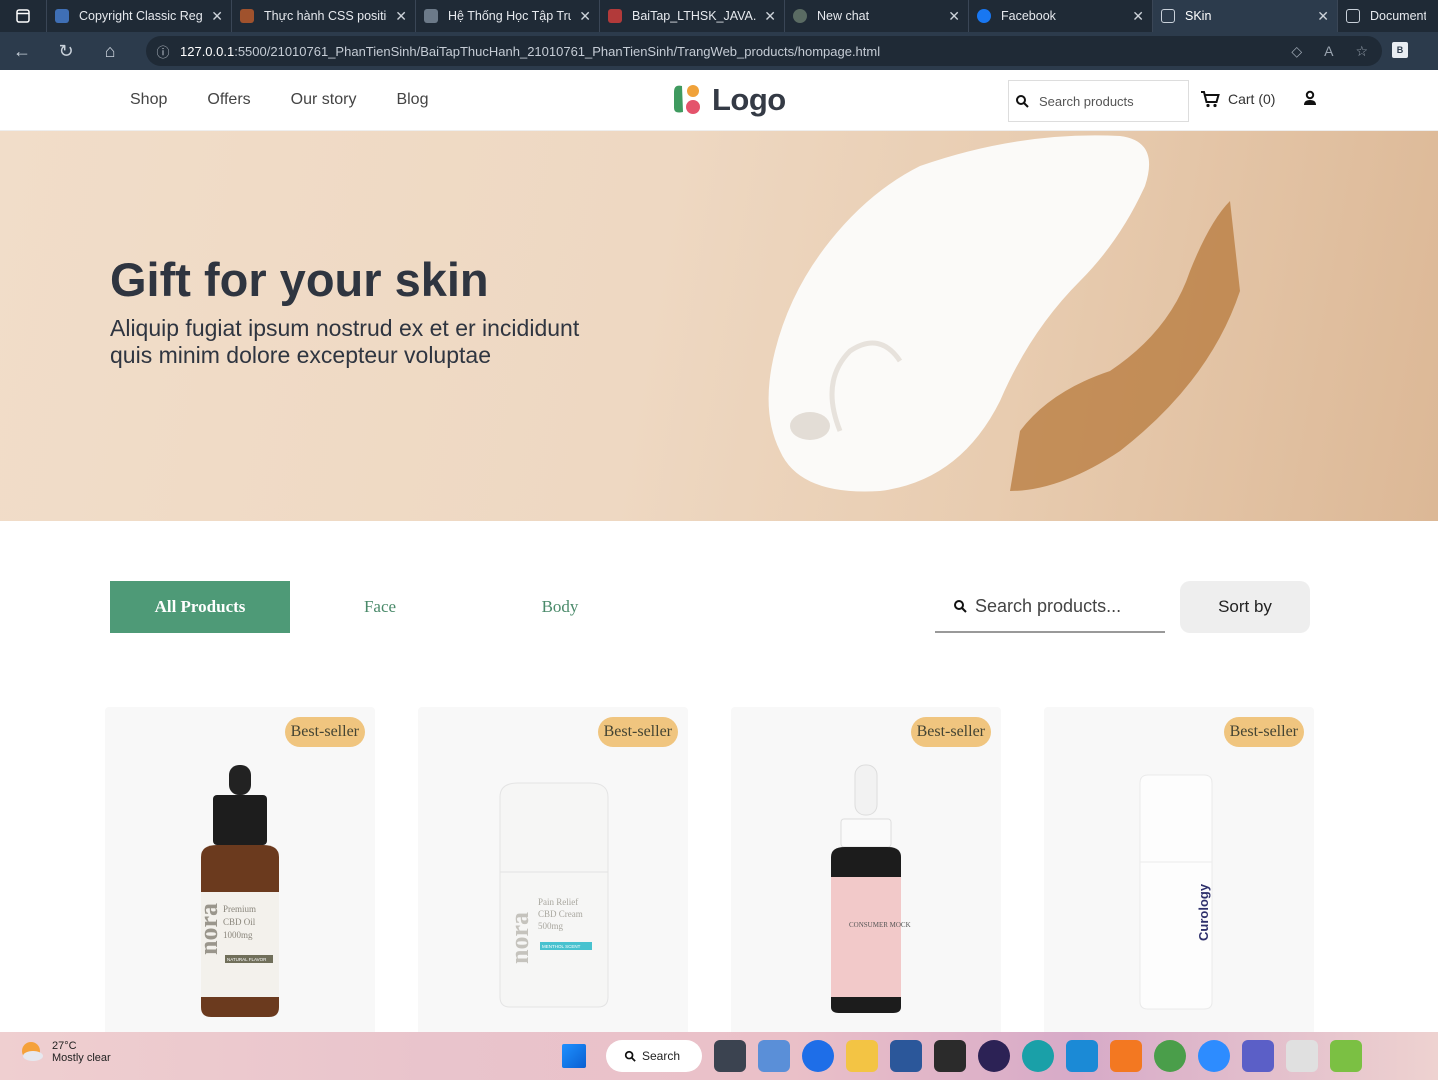 This screenshot has width=1438, height=1080. What do you see at coordinates (1258, 1056) in the screenshot?
I see `teams-icon` at bounding box center [1258, 1056].